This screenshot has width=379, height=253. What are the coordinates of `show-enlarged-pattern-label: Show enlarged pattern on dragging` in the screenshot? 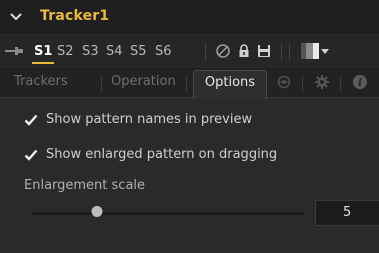 It's located at (162, 154).